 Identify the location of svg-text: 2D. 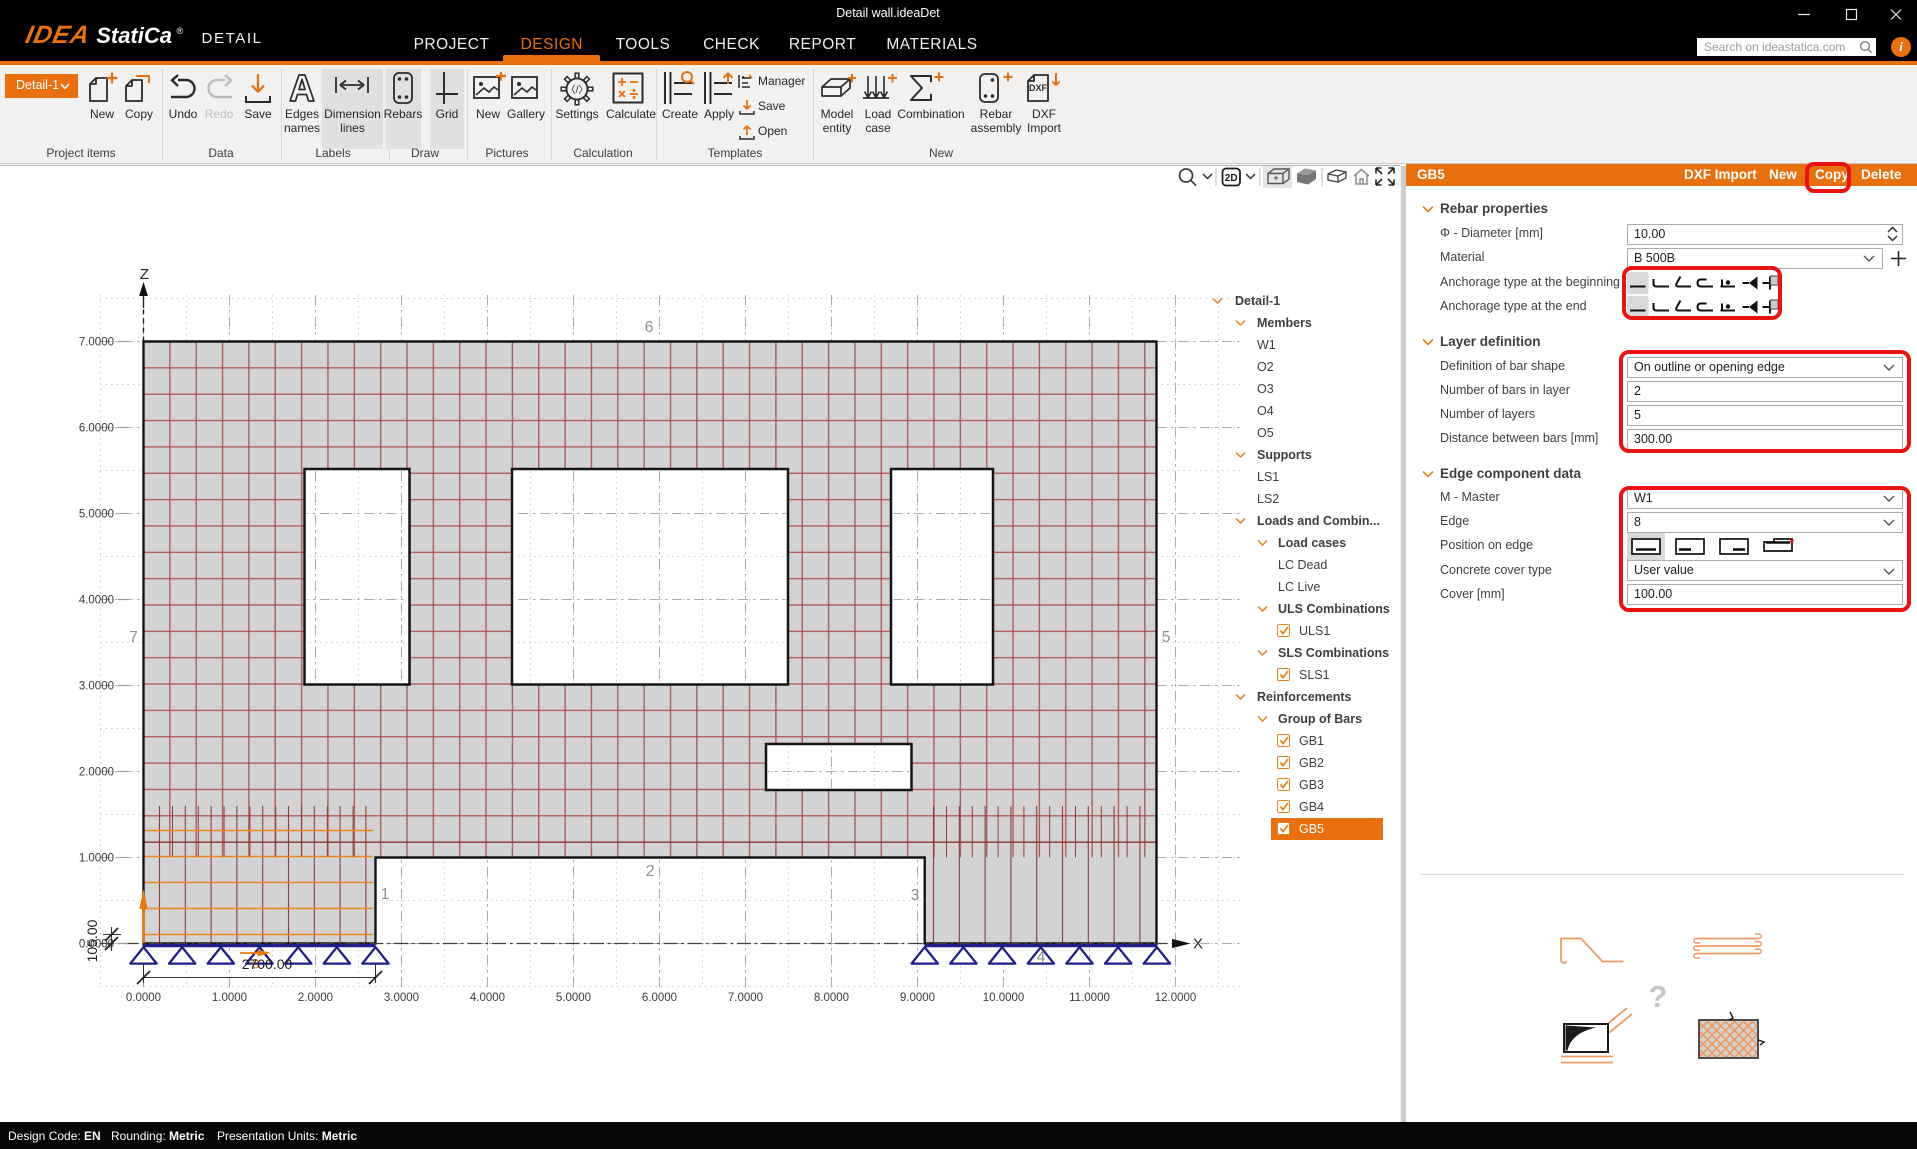
(1231, 178).